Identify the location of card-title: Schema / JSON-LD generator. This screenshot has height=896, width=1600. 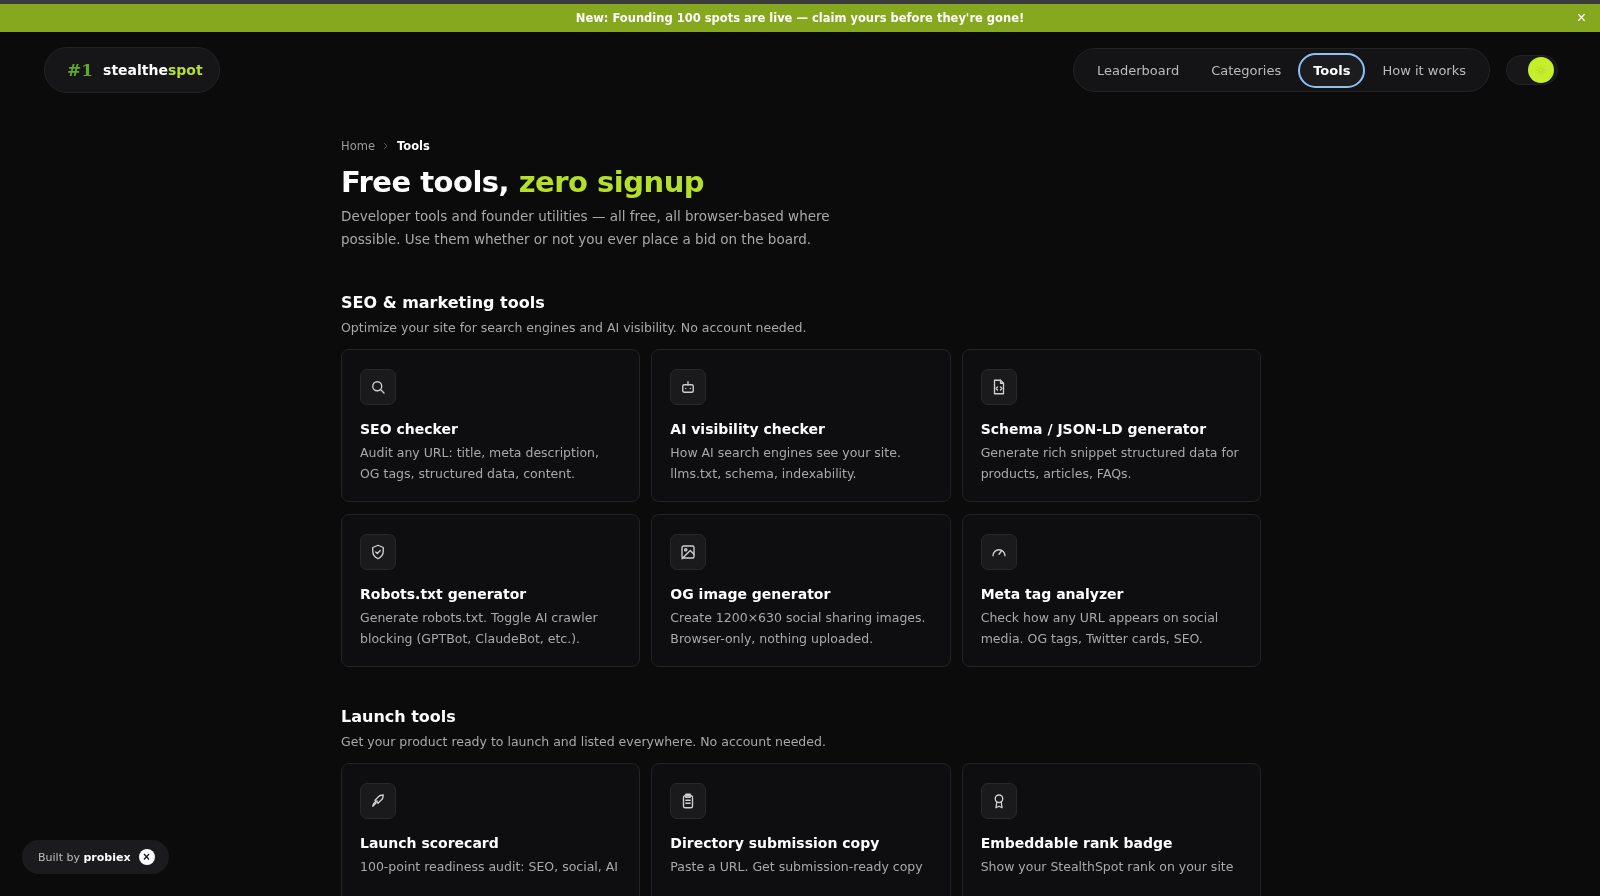
(1094, 429).